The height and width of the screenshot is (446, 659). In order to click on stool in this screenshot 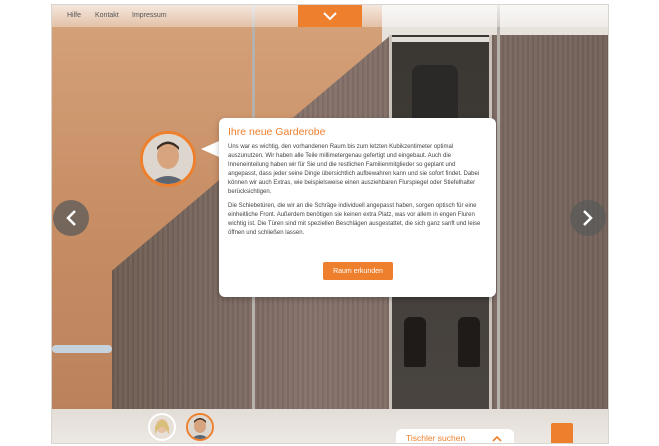, I will do `click(82, 349)`.